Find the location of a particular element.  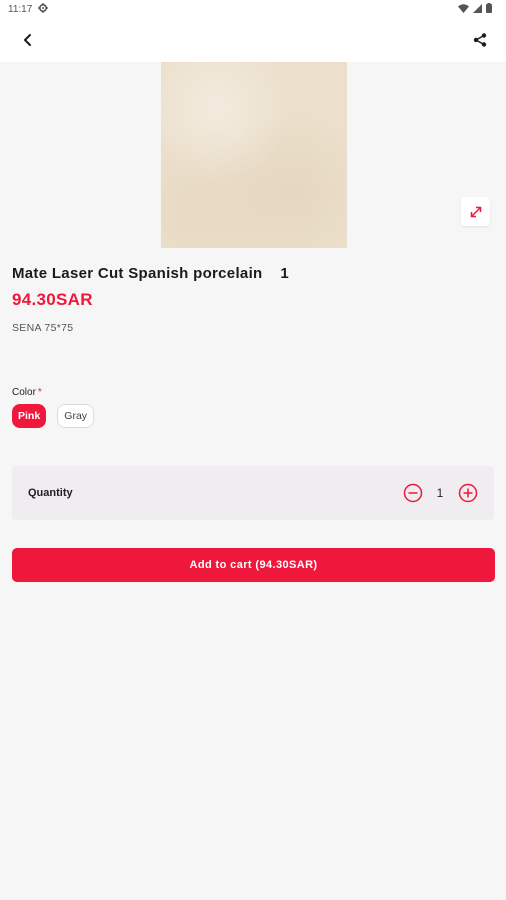

wifi-icon is located at coordinates (463, 9).